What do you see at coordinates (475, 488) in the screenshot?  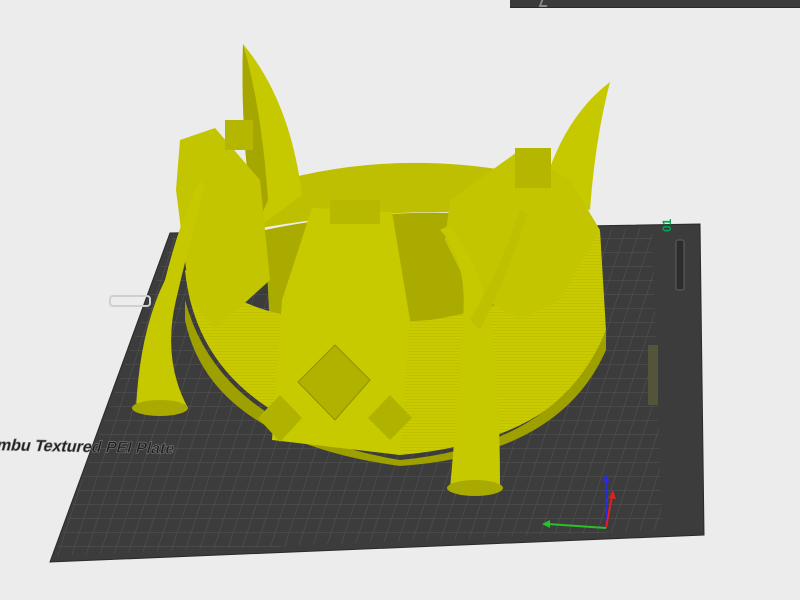 I see `support-right-base` at bounding box center [475, 488].